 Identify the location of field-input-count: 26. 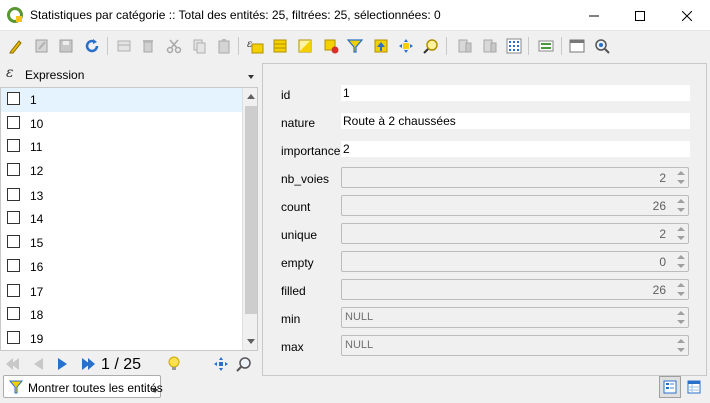
(515, 205).